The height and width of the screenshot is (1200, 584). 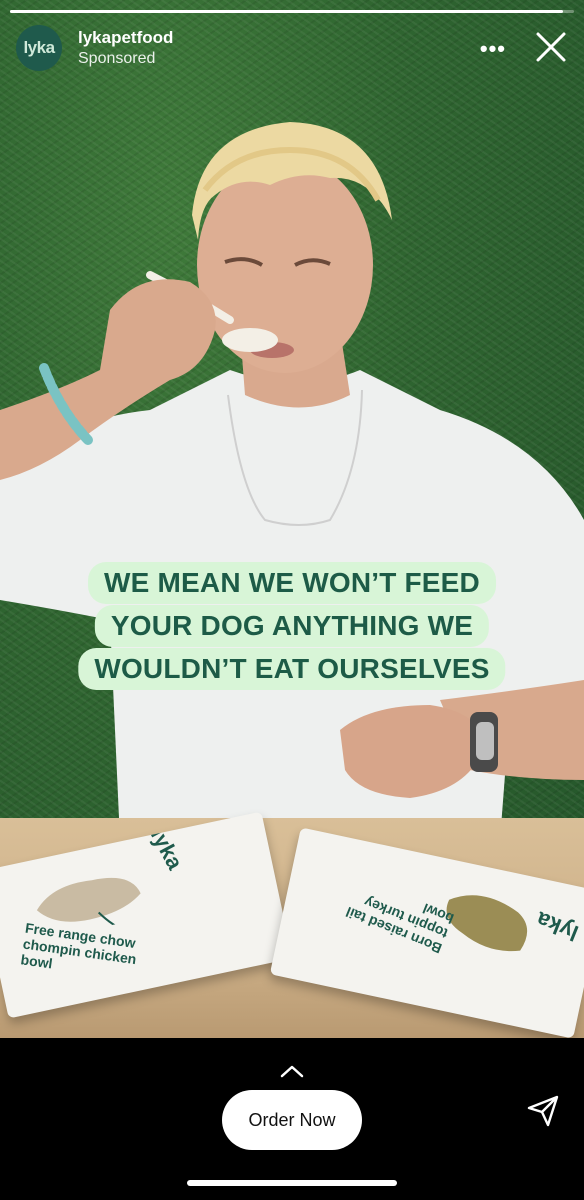 I want to click on account-name: lykapetfood, so click(x=125, y=38).